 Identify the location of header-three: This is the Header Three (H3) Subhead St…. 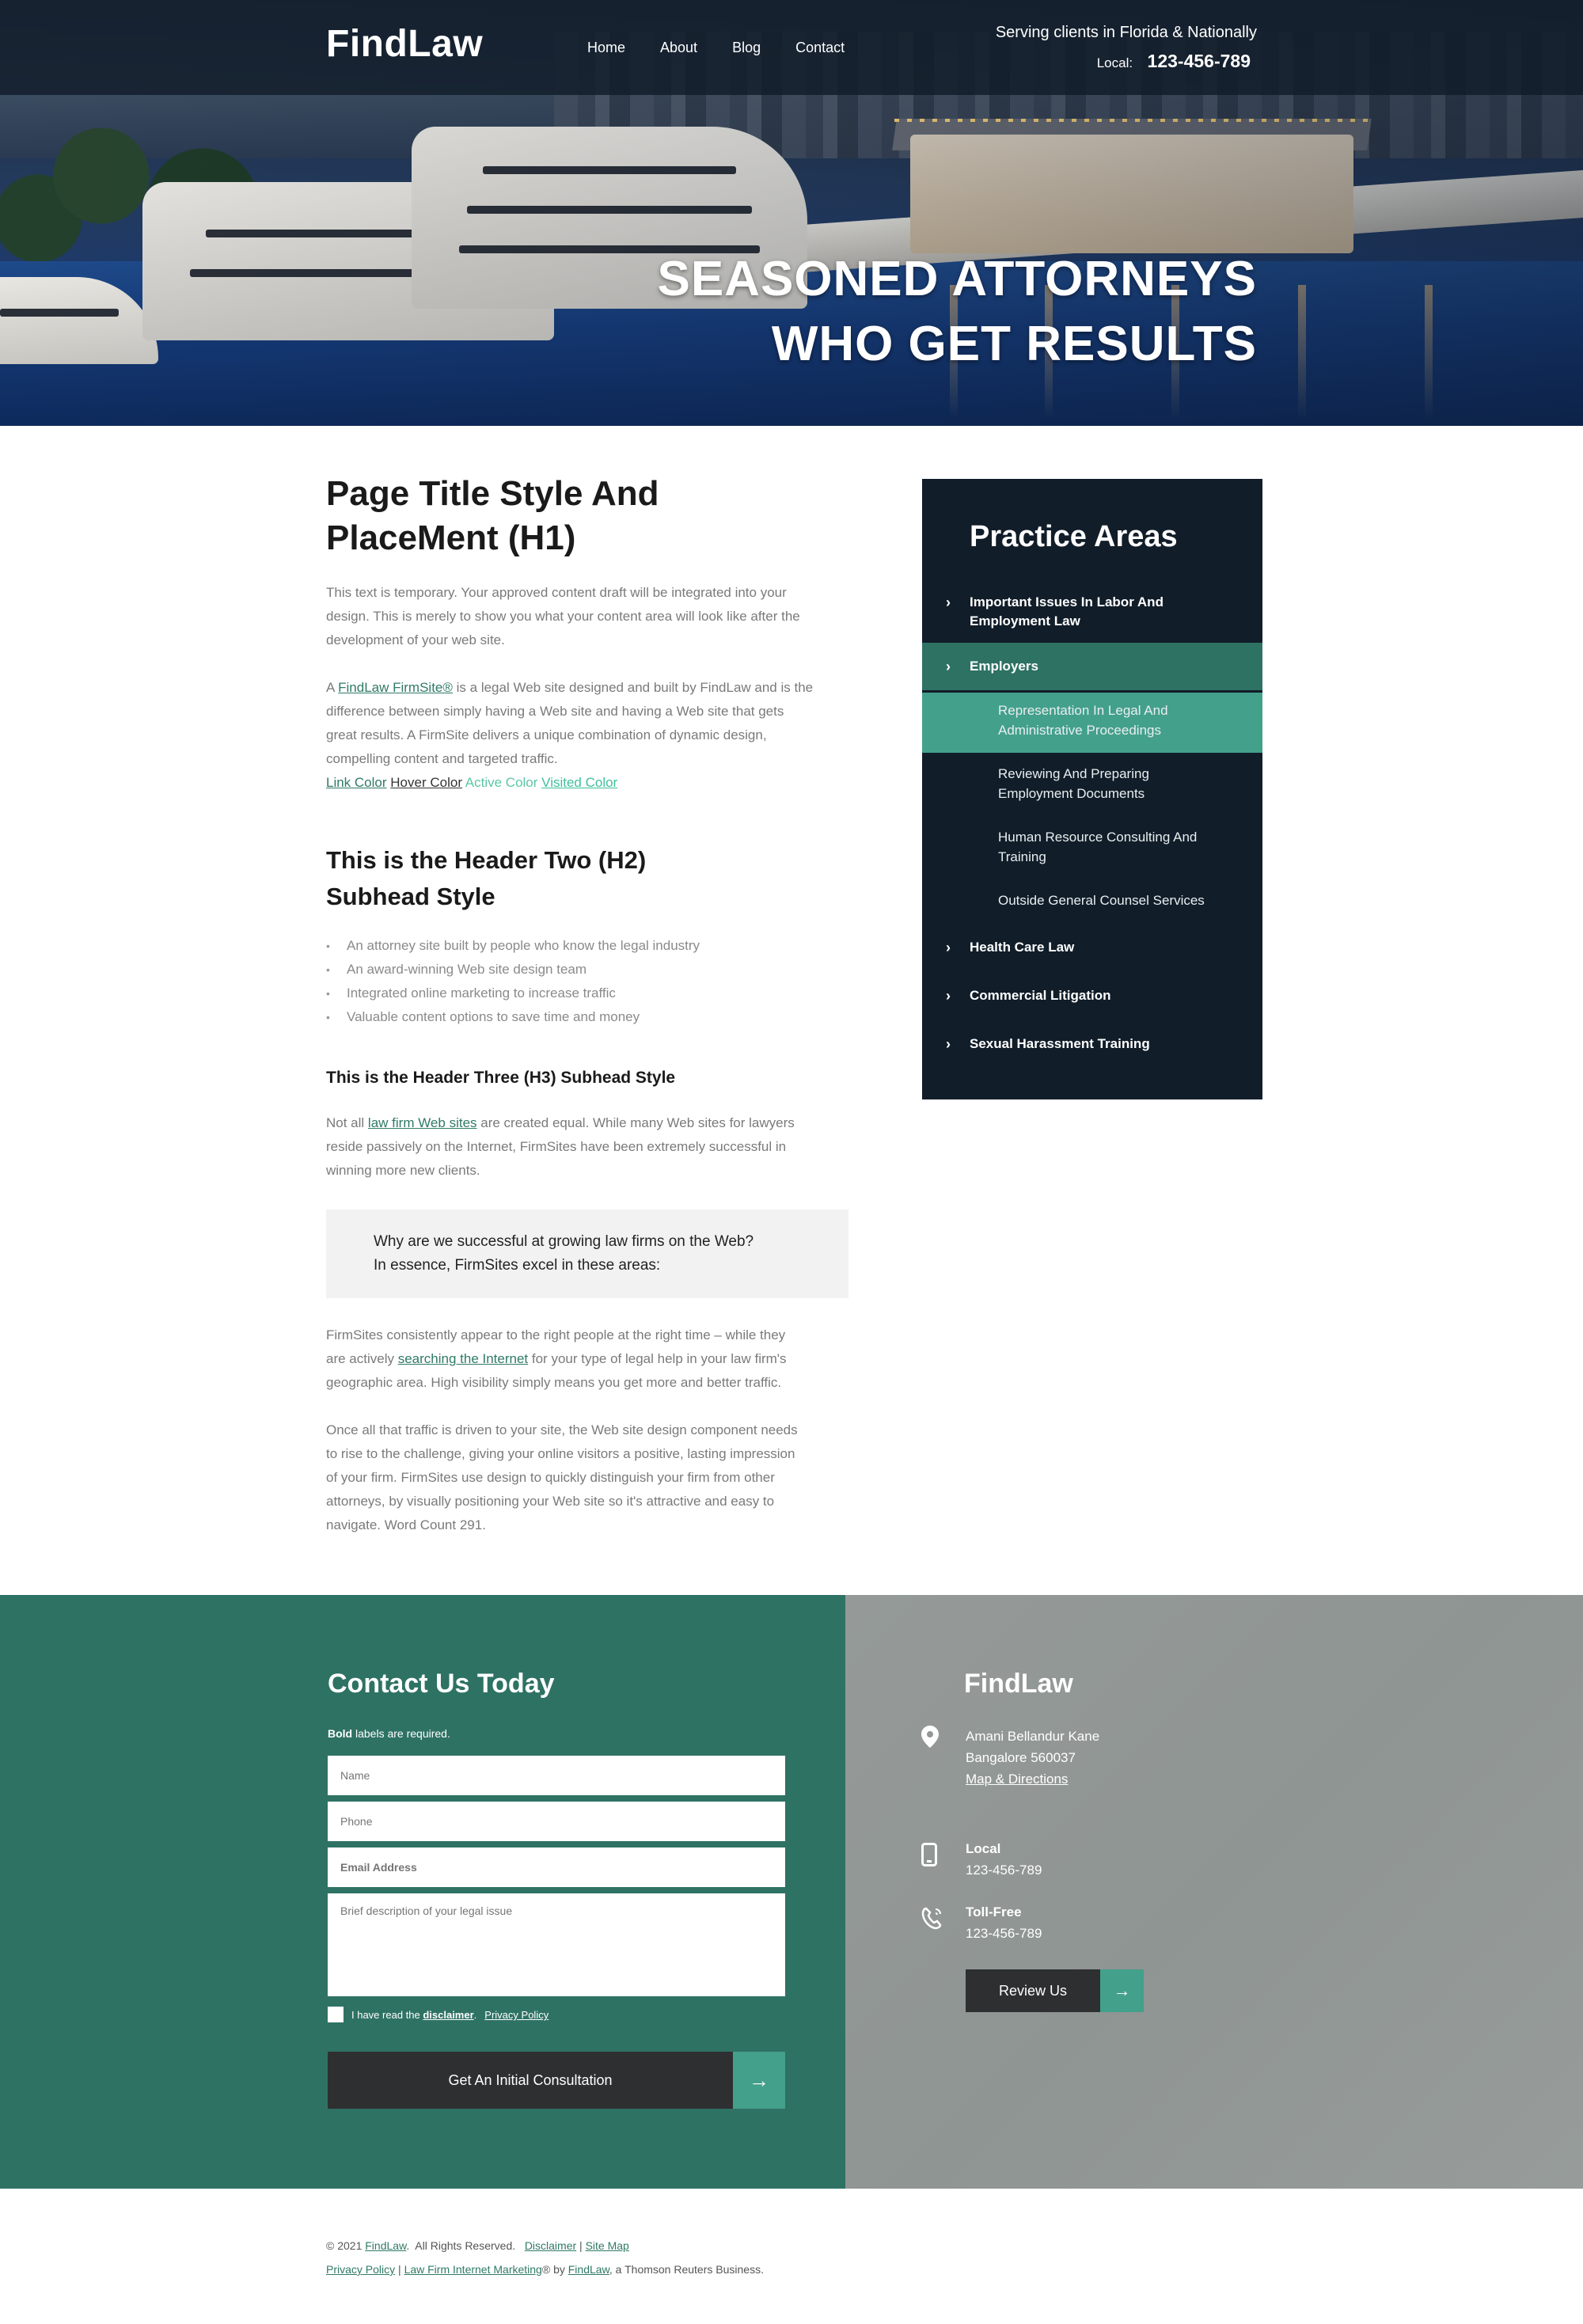
(501, 1078).